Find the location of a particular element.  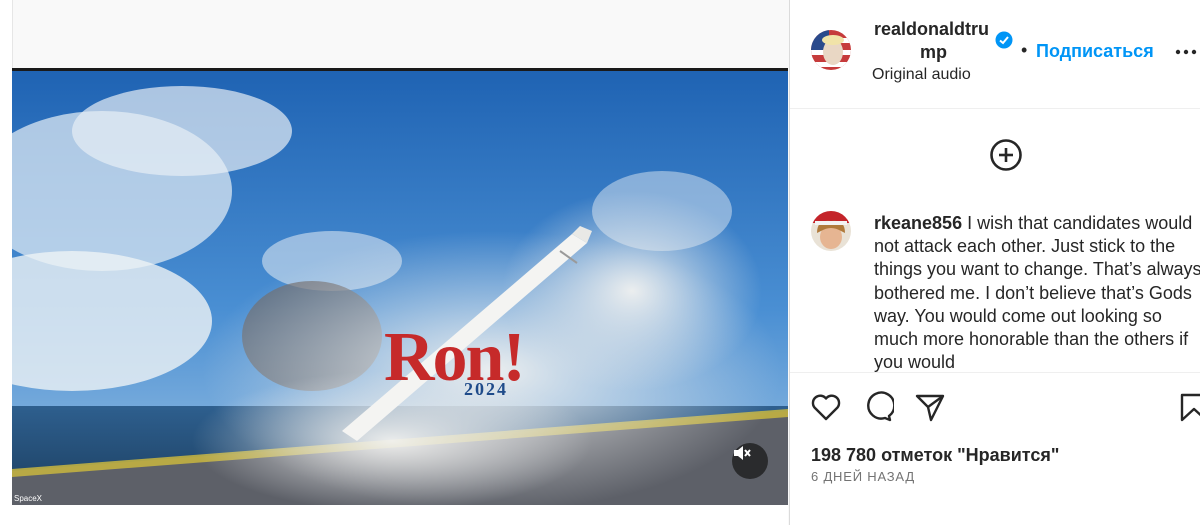

comment-author: rkeane856 is located at coordinates (918, 223).